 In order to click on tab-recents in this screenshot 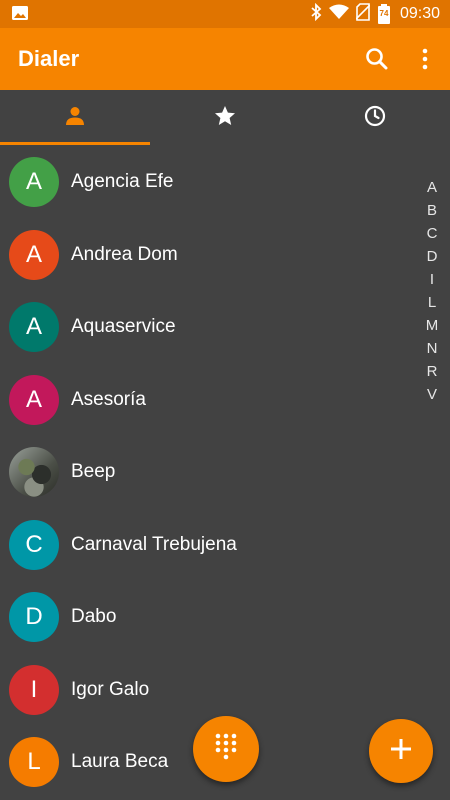, I will do `click(375, 118)`.